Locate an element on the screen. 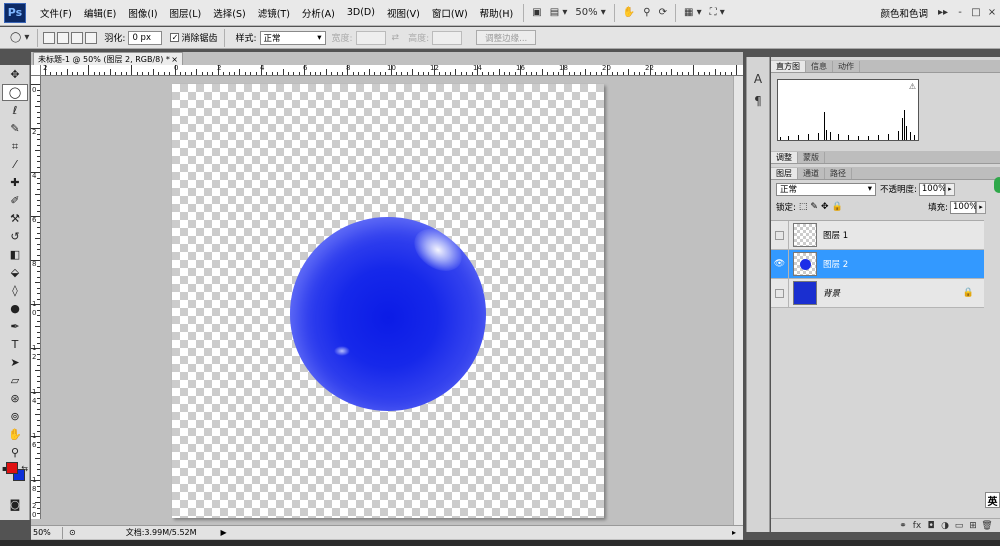  intersect-selection-icon is located at coordinates (91, 37).